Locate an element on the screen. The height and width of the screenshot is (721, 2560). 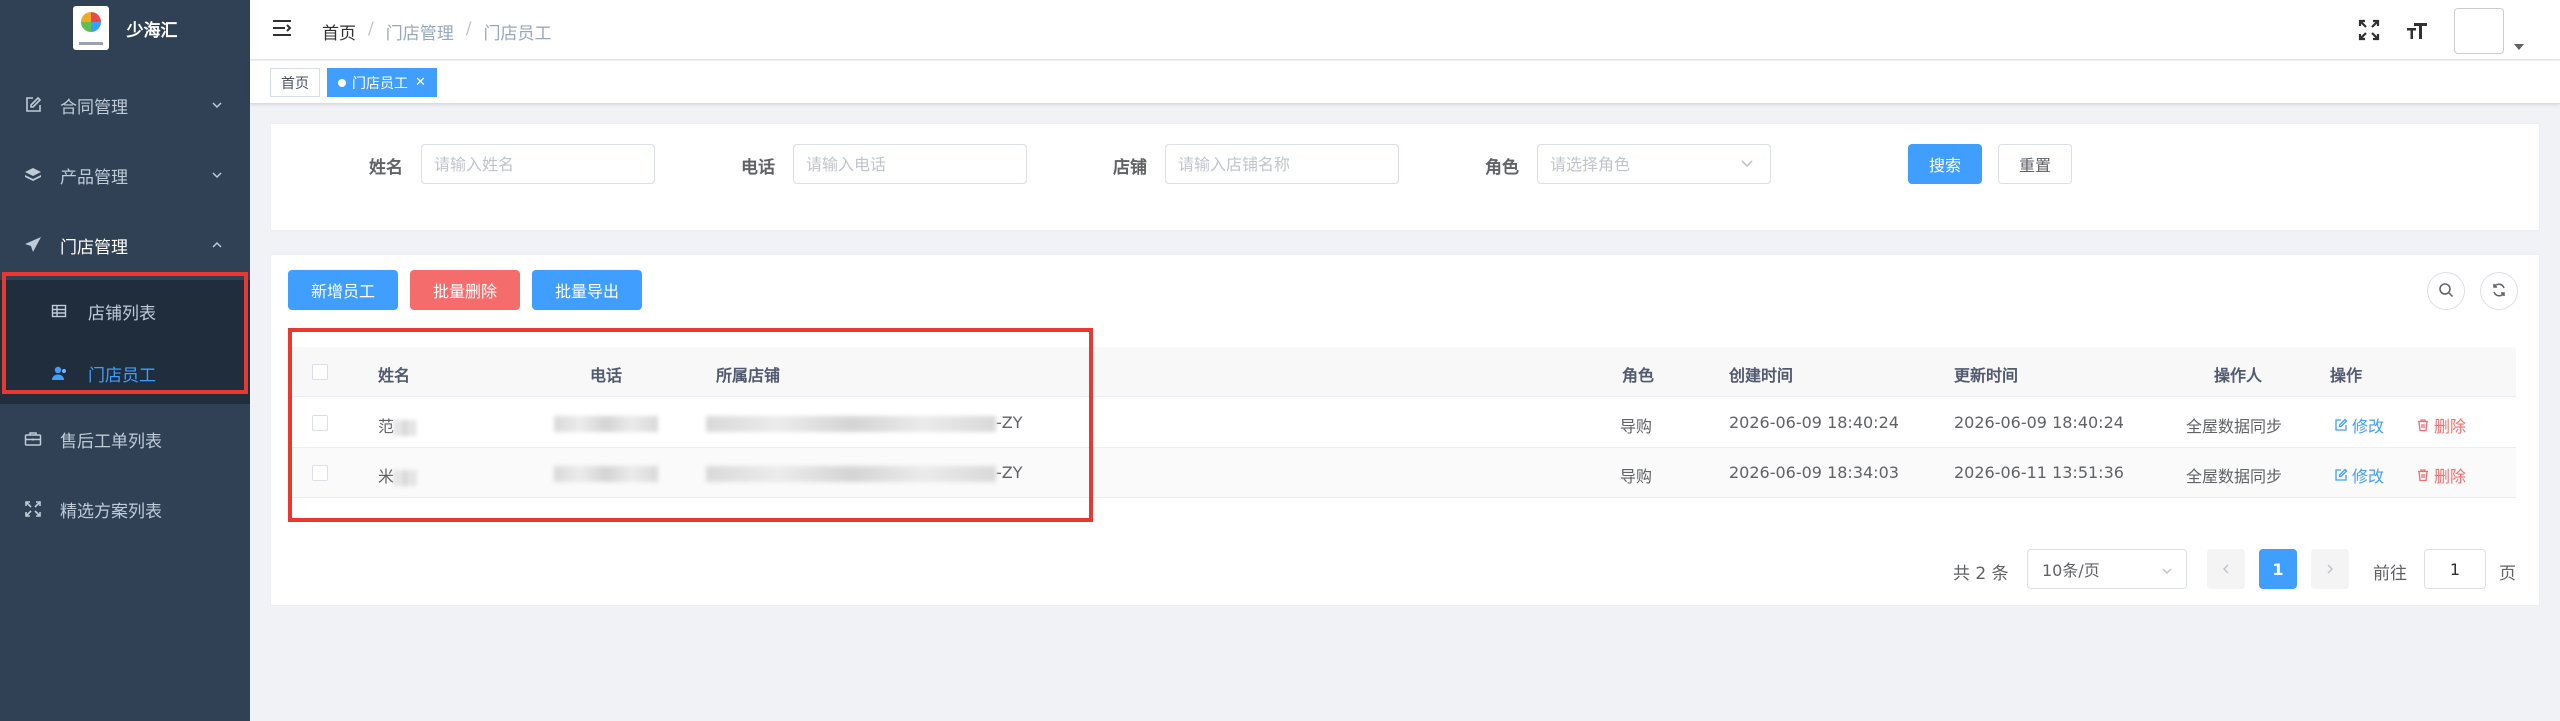
refresh-button is located at coordinates (2499, 291).